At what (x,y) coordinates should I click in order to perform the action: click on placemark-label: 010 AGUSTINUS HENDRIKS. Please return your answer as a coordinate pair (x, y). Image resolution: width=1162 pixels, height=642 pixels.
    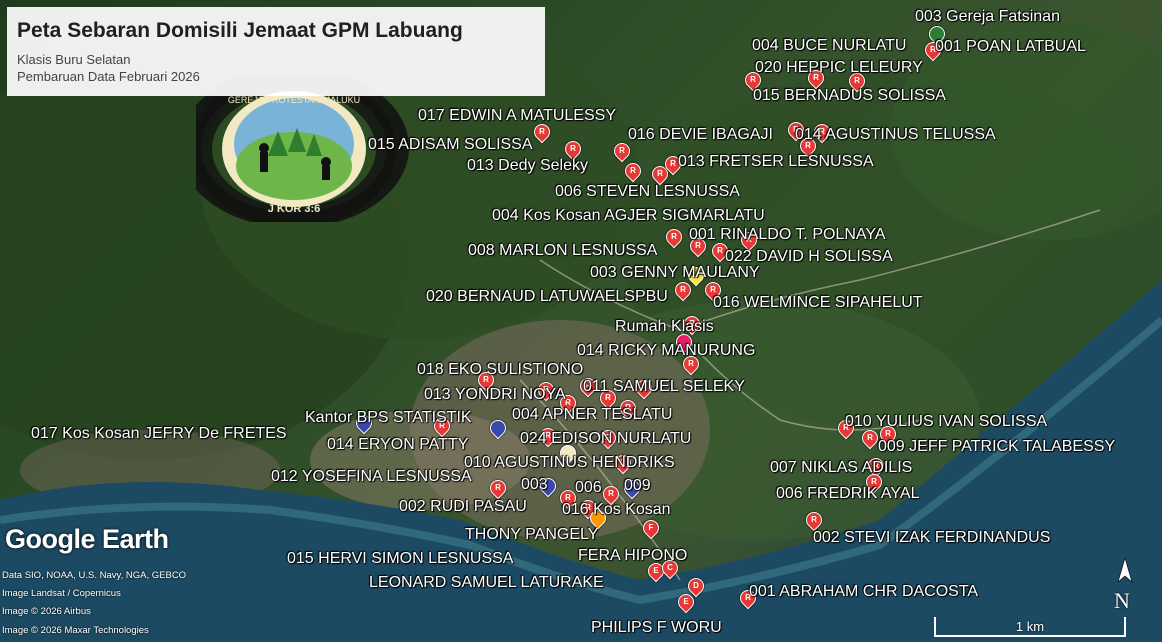
    Looking at the image, I should click on (569, 463).